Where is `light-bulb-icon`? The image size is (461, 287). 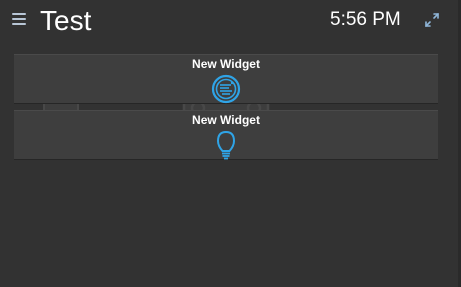
light-bulb-icon is located at coordinates (226, 145).